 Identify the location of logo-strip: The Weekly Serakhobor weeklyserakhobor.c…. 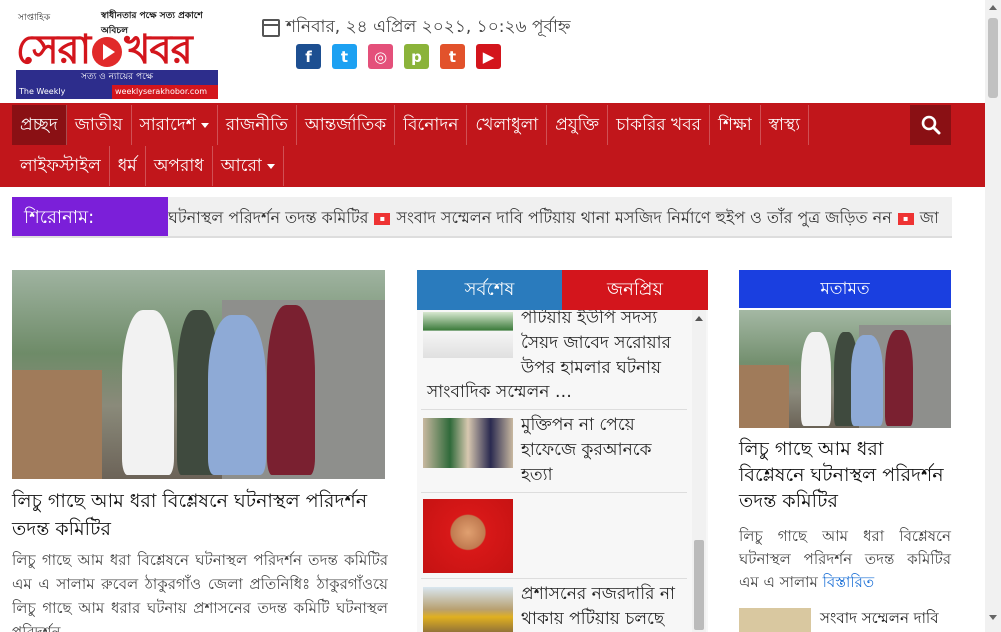
(117, 97).